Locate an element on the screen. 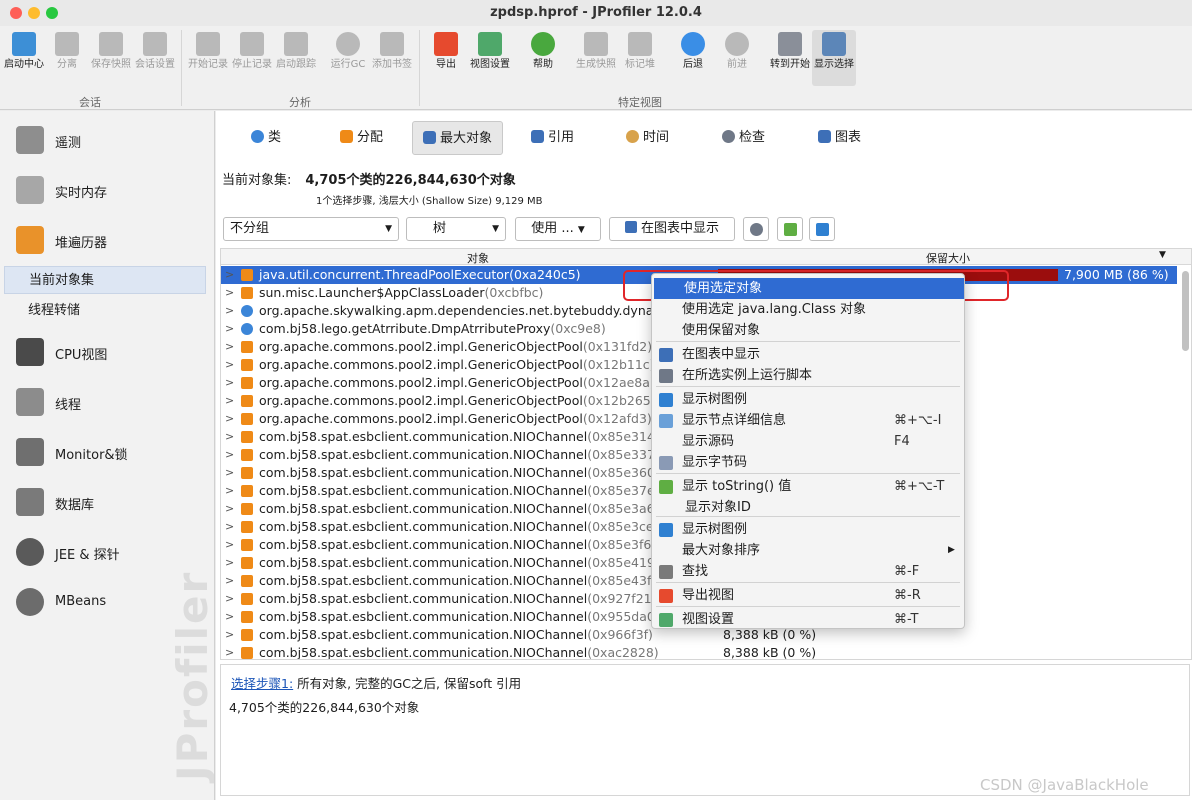 This screenshot has width=1192, height=800. sidebar-item-live-memory: 实时内存 is located at coordinates (107, 190).